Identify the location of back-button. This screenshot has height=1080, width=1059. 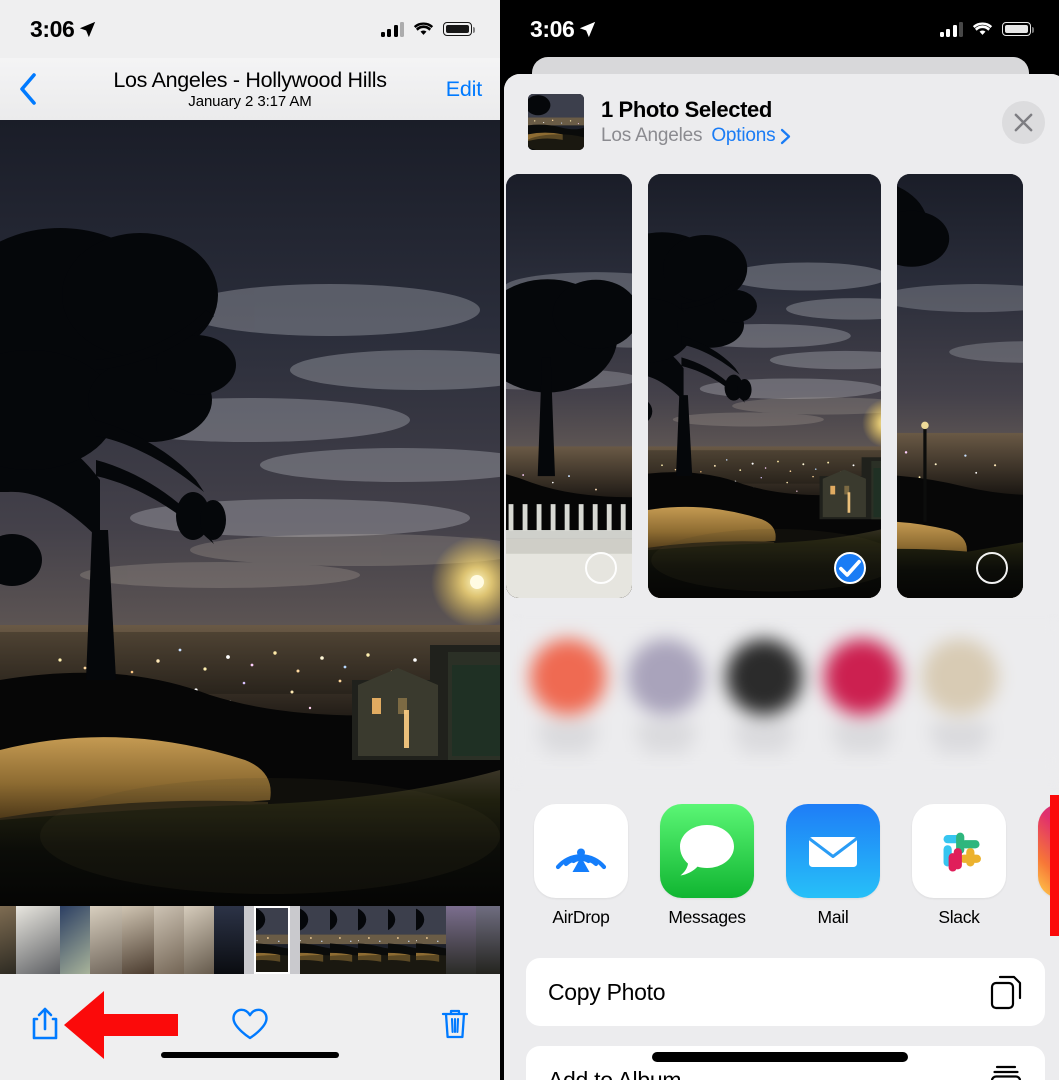
(38, 89).